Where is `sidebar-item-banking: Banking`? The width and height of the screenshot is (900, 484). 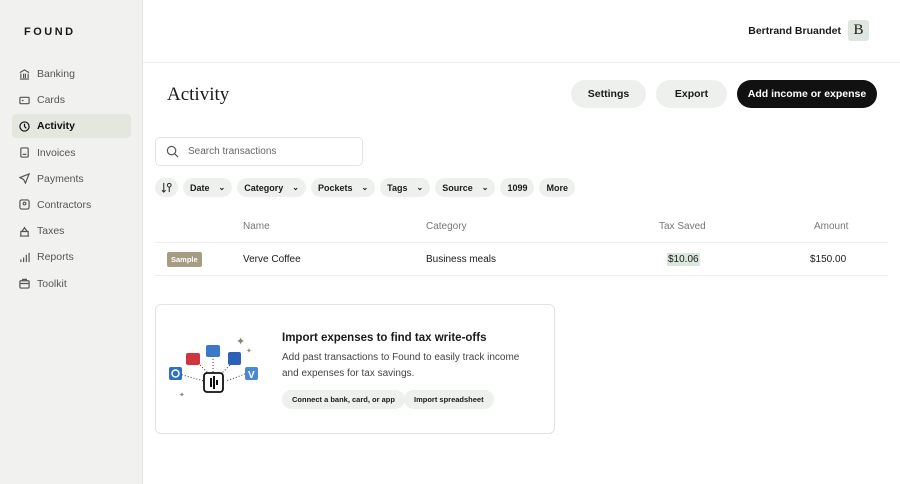
sidebar-item-banking: Banking is located at coordinates (71, 74).